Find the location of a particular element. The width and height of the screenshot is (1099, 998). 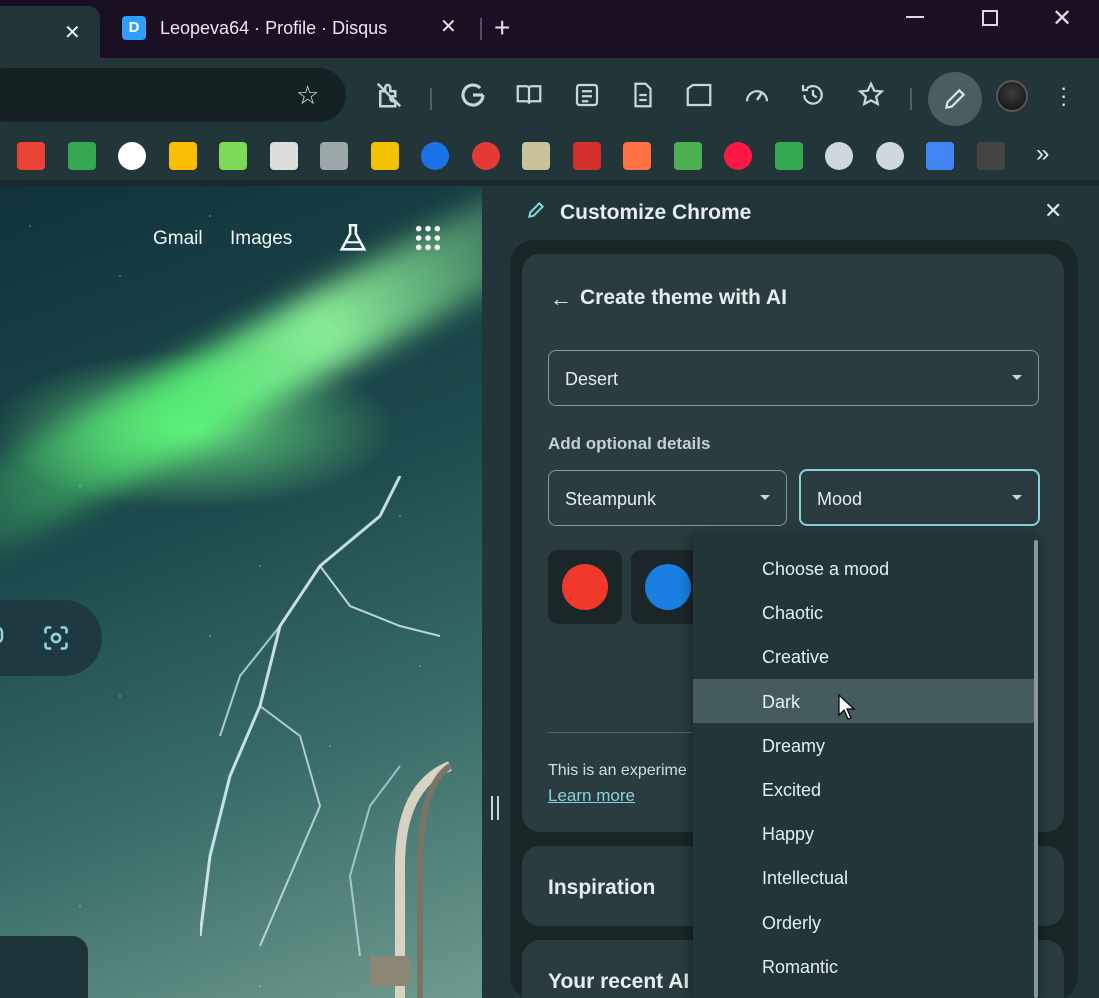

style-select: Steampunk is located at coordinates (667, 498).